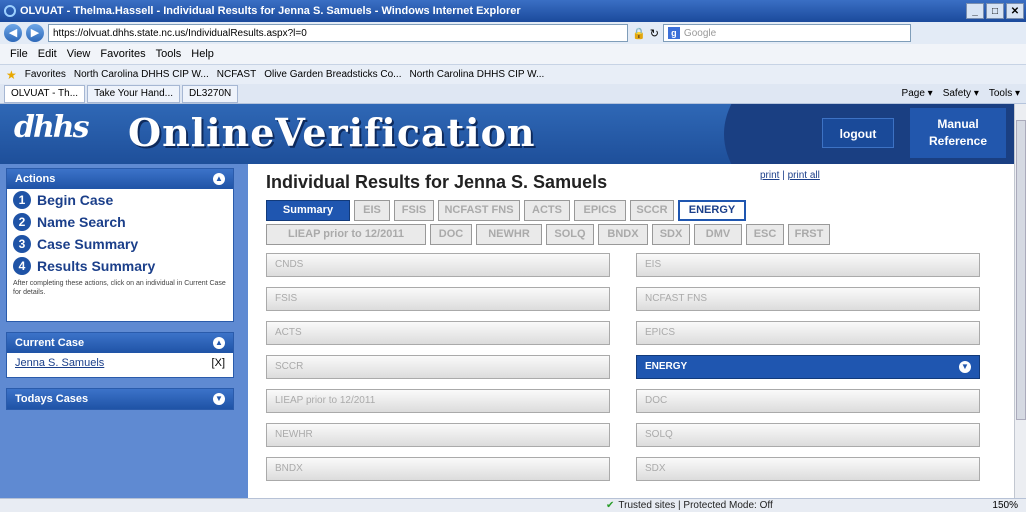  Describe the element at coordinates (218, 363) in the screenshot. I see `remove-case-button: [X]` at that location.